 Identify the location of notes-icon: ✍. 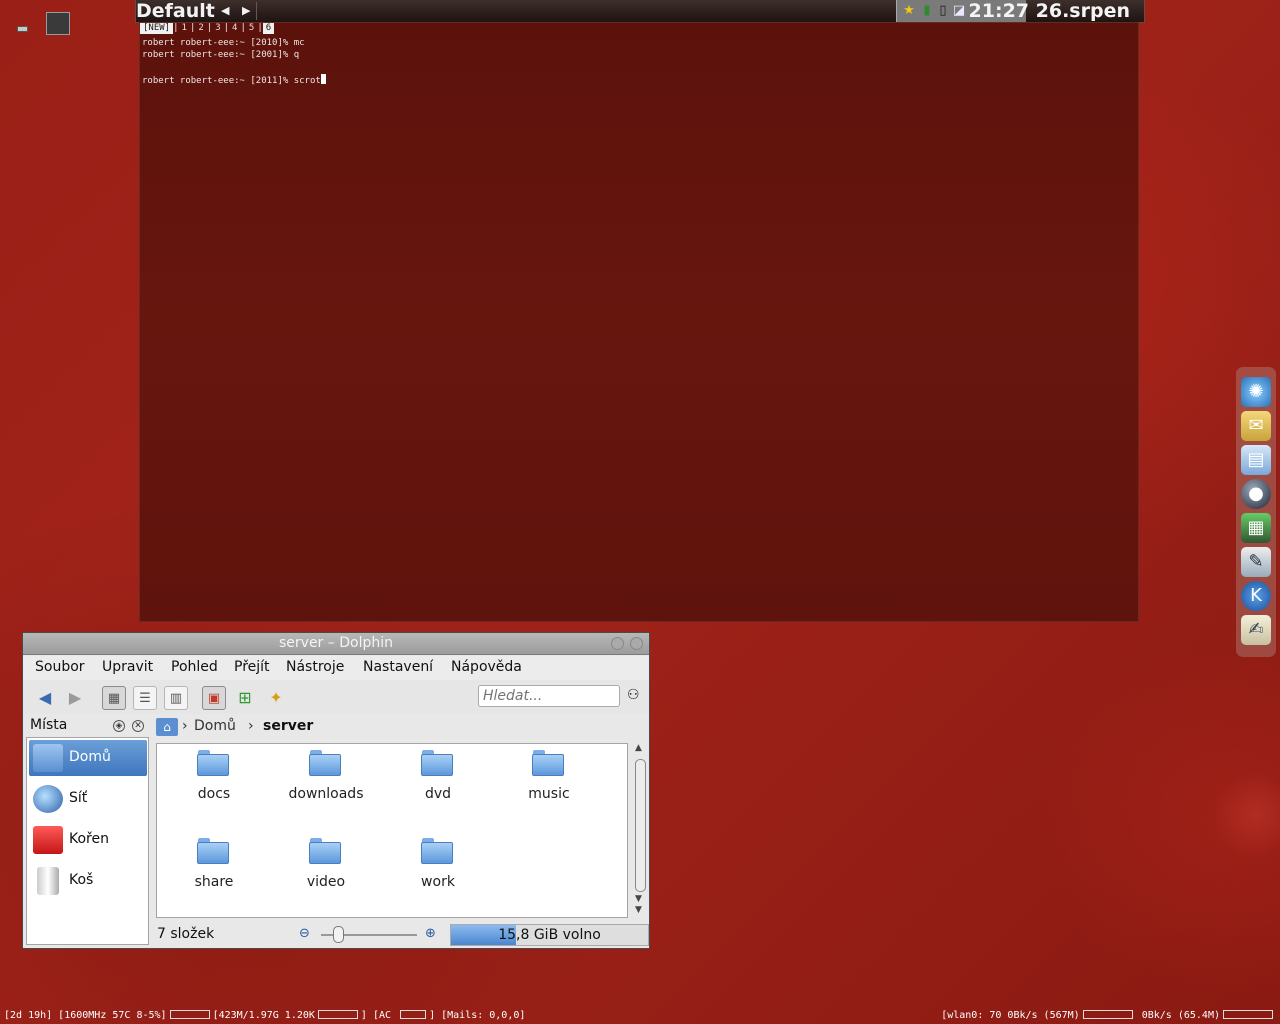
(1256, 630).